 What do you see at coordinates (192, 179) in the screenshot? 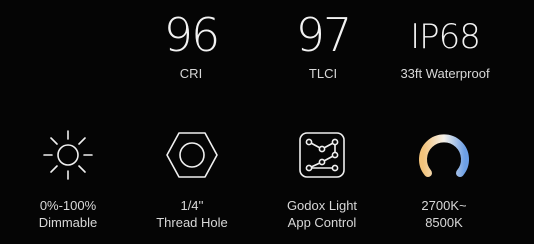
I see `feature-thread-hole: 1/4'' Thread Hole` at bounding box center [192, 179].